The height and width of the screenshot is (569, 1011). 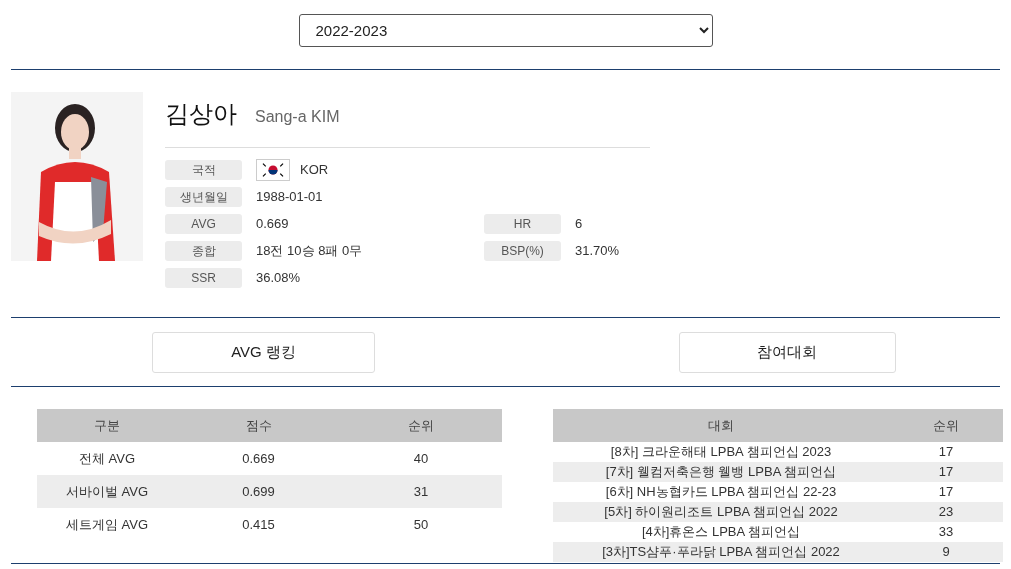 I want to click on table-cell-text: 0.699, so click(x=258, y=491).